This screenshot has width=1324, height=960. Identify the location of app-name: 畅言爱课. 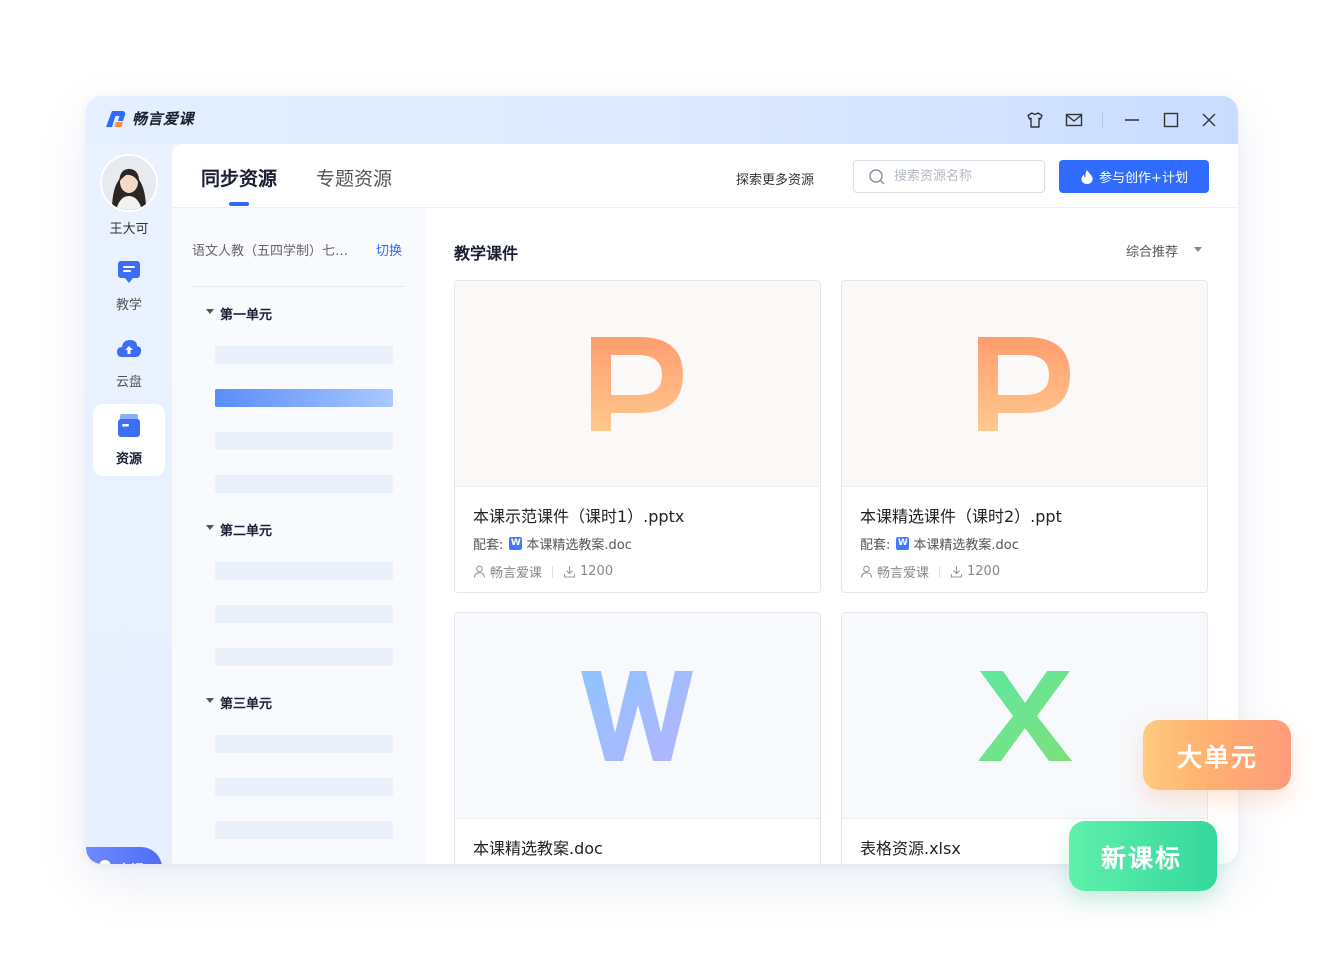
(163, 119).